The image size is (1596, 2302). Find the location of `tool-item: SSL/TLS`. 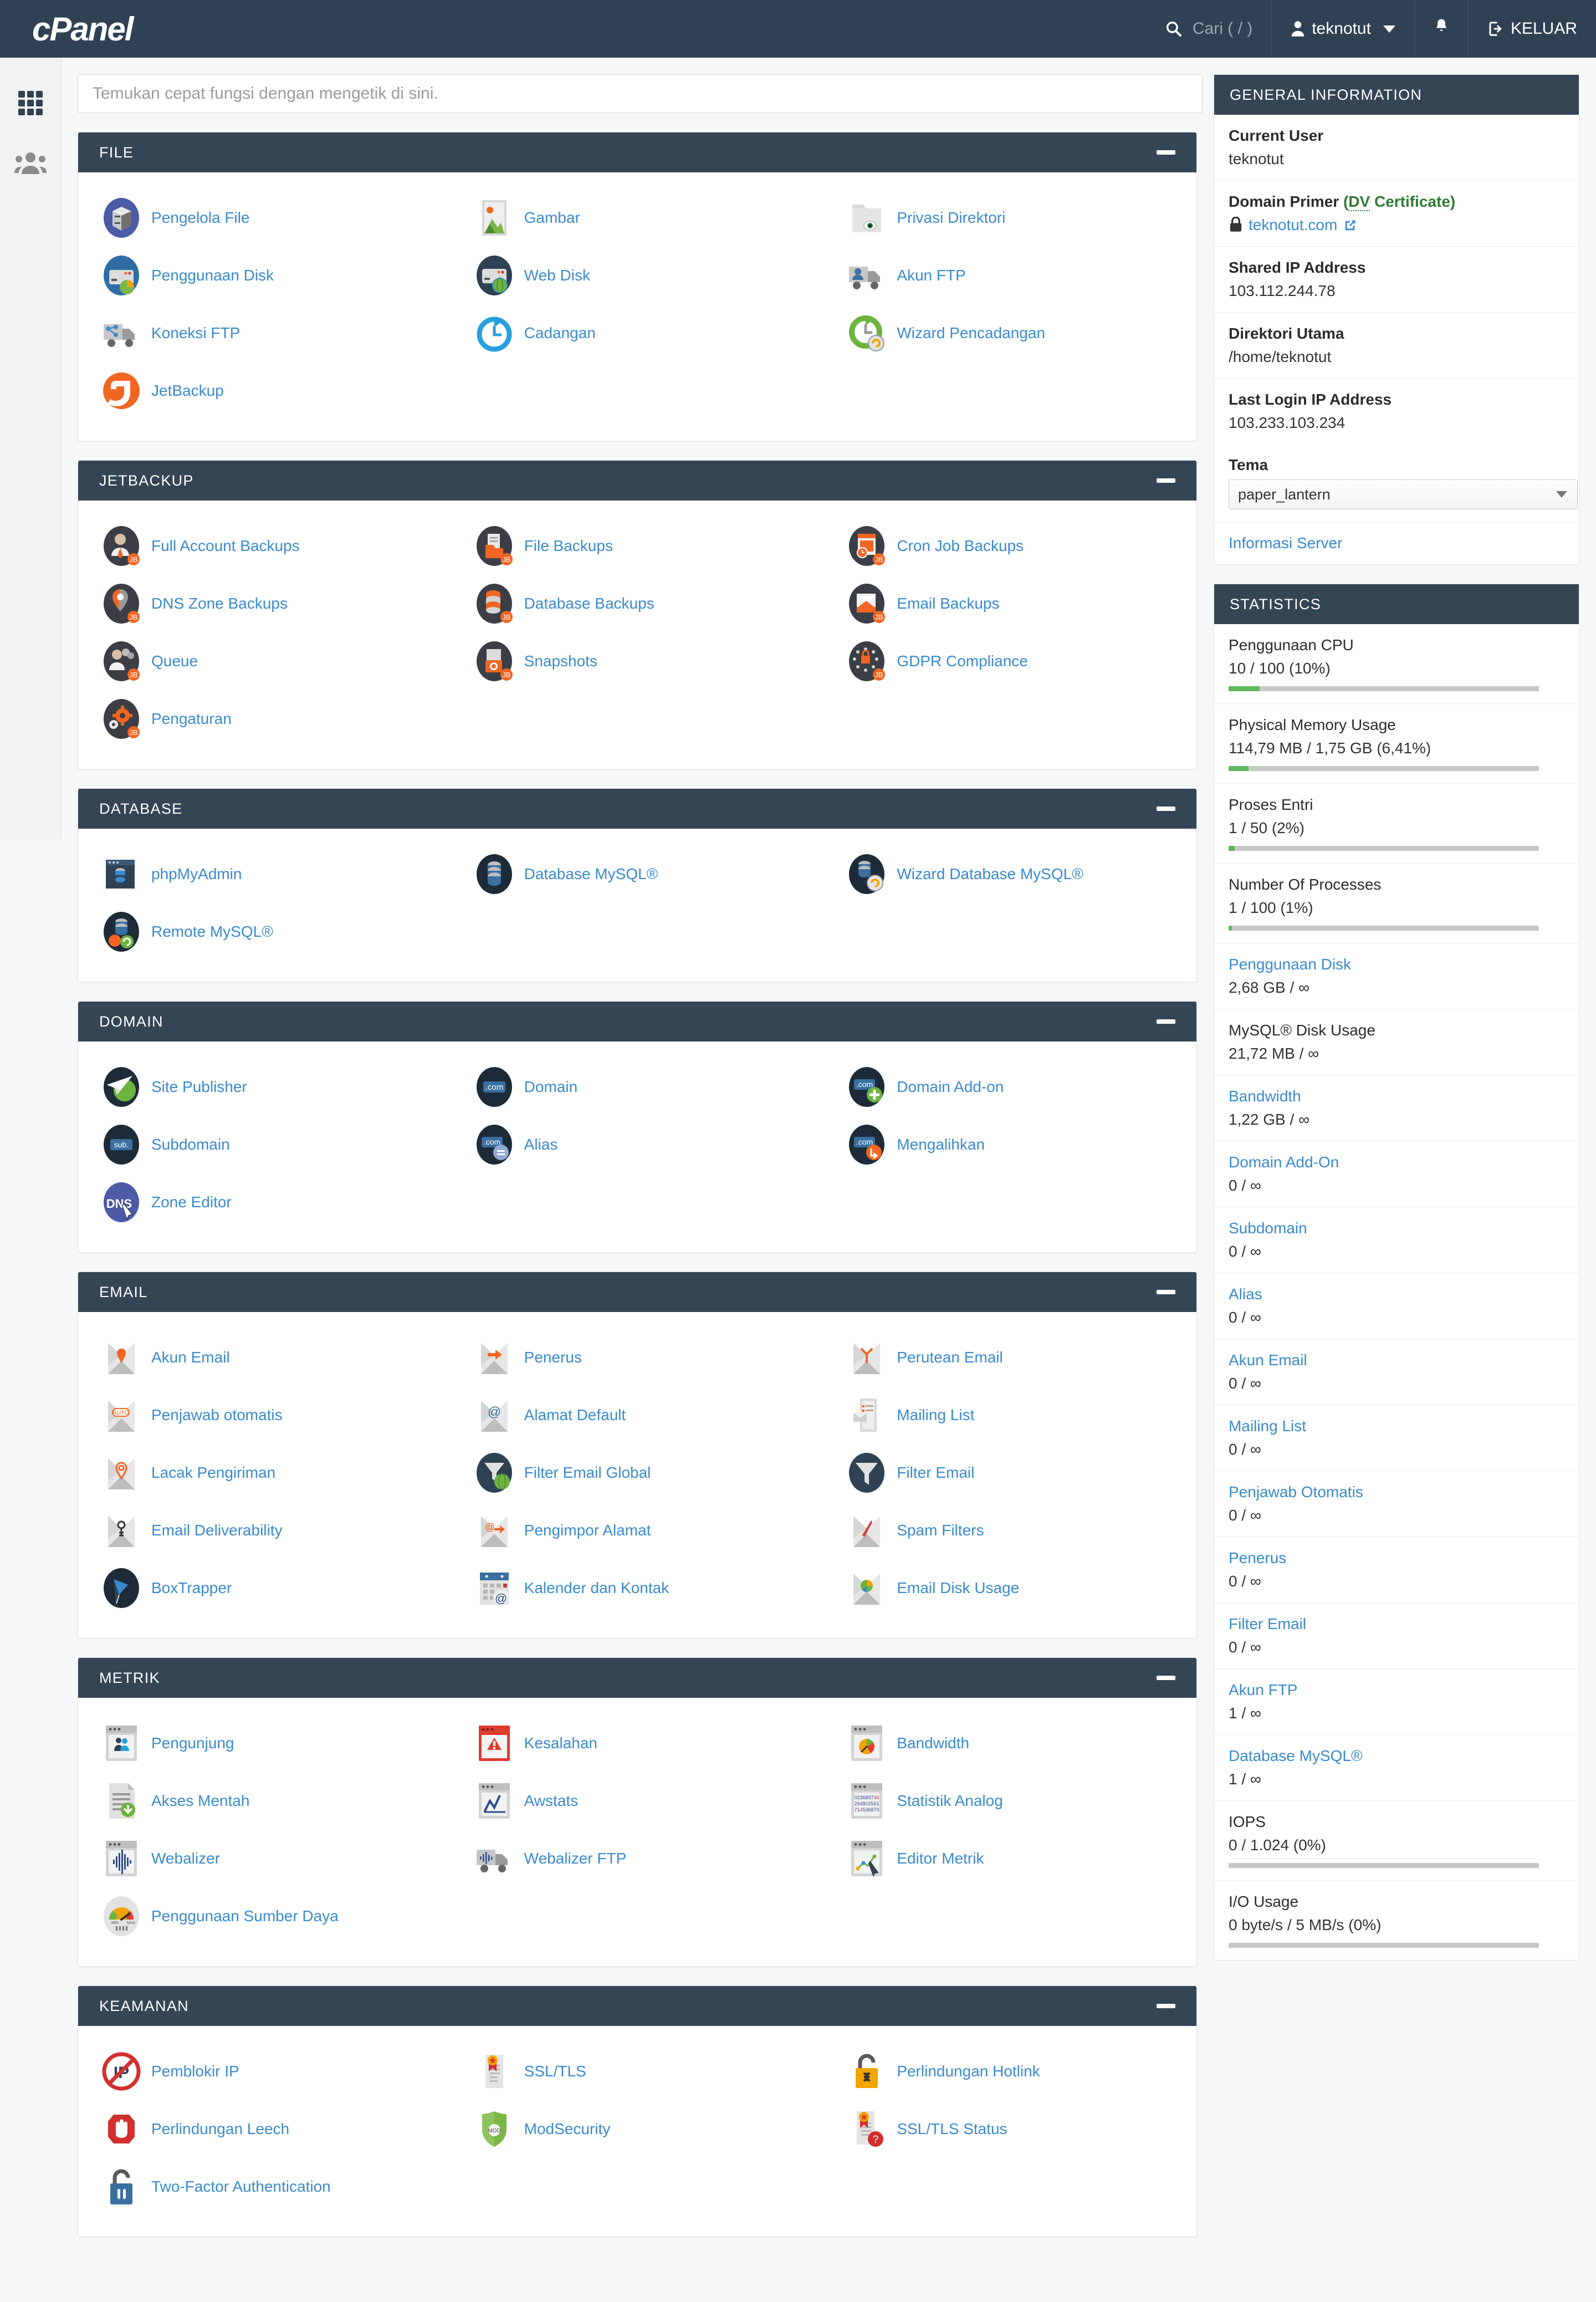

tool-item: SSL/TLS is located at coordinates (637, 2071).